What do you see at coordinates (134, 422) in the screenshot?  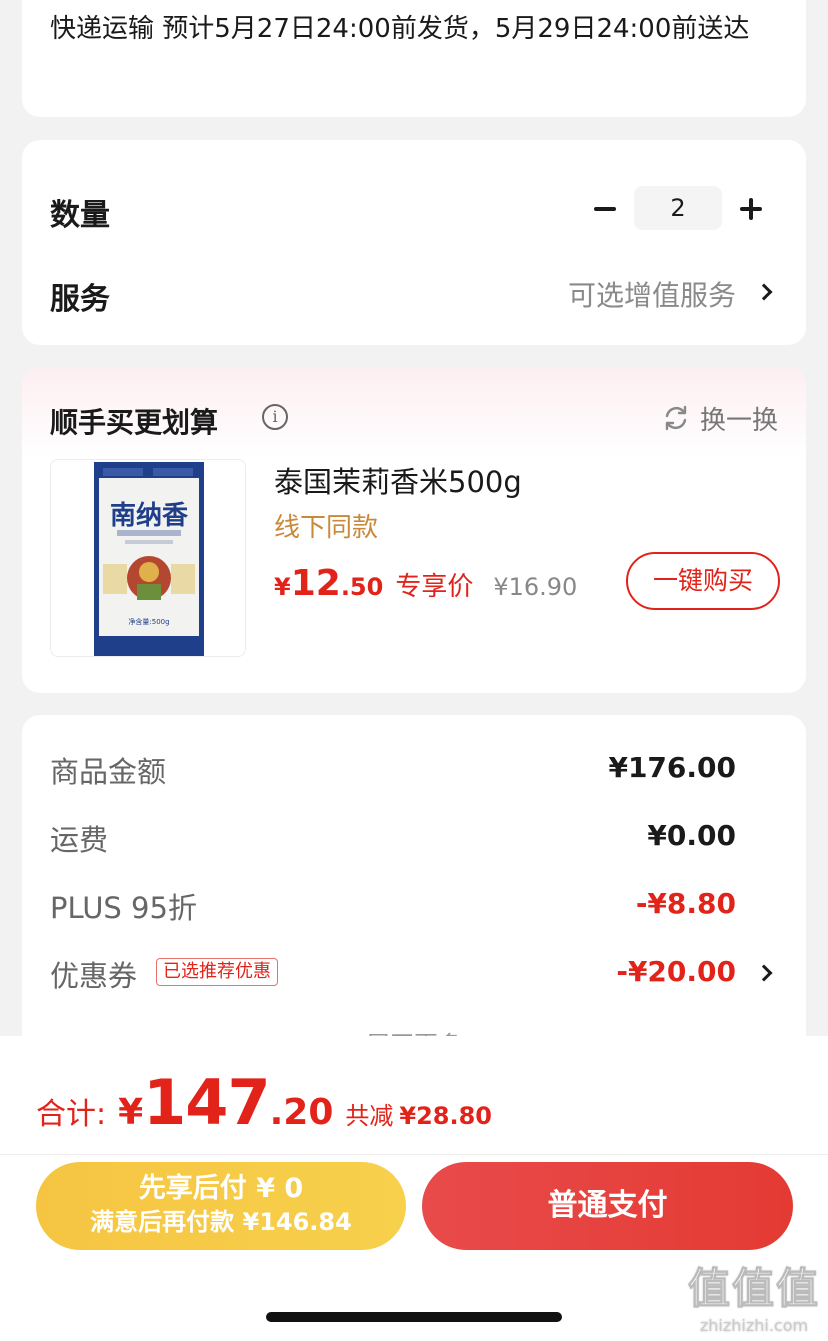 I see `addon-title: 顺手买更划算` at bounding box center [134, 422].